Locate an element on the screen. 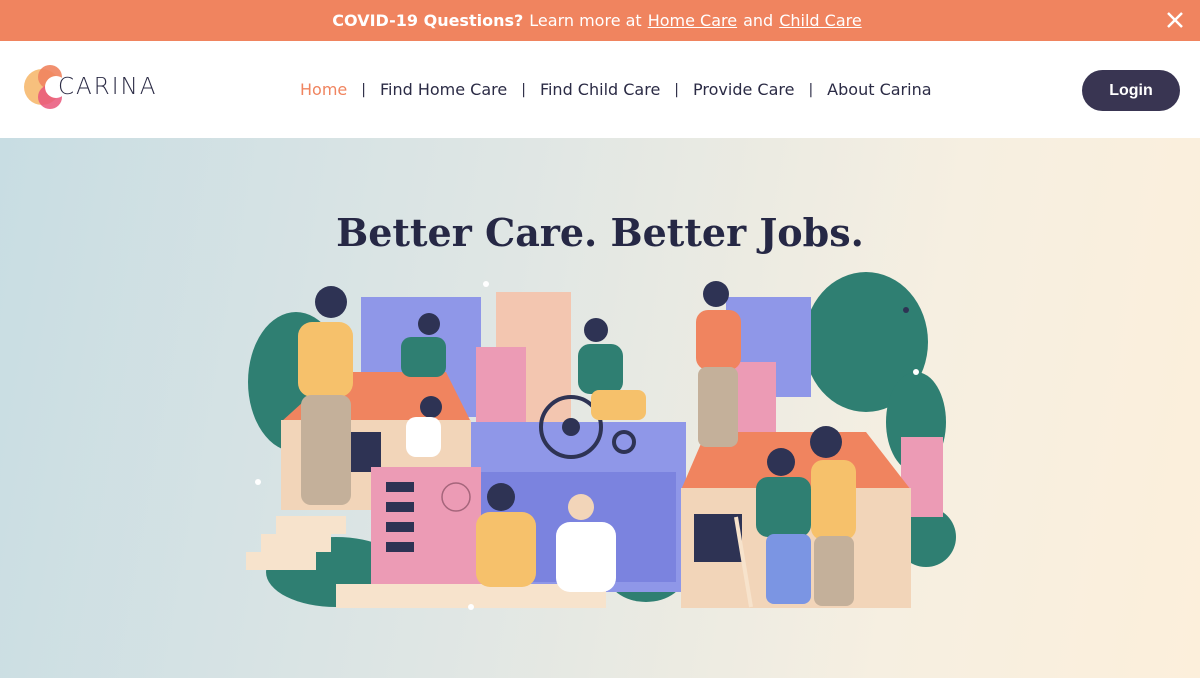 This screenshot has width=1200, height=678. close-icon is located at coordinates (1175, 20).